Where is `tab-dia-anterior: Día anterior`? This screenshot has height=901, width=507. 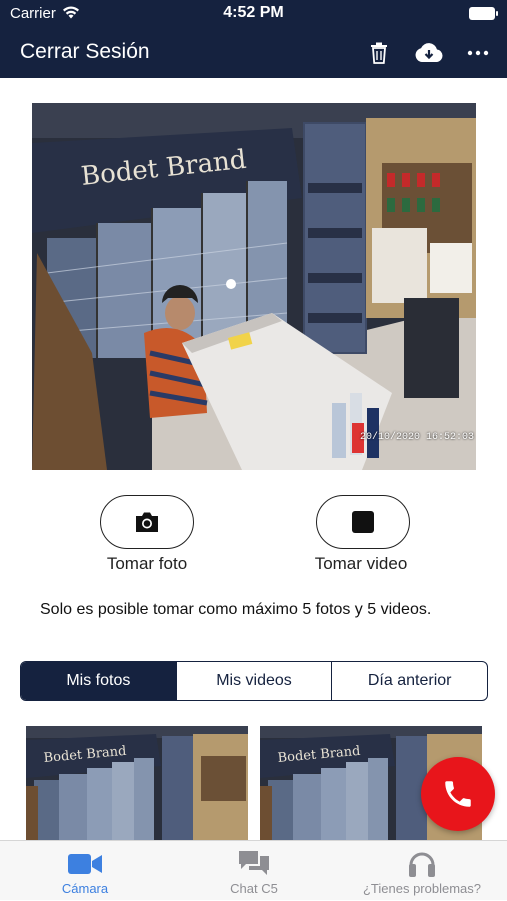
tab-dia-anterior: Día anterior is located at coordinates (409, 681).